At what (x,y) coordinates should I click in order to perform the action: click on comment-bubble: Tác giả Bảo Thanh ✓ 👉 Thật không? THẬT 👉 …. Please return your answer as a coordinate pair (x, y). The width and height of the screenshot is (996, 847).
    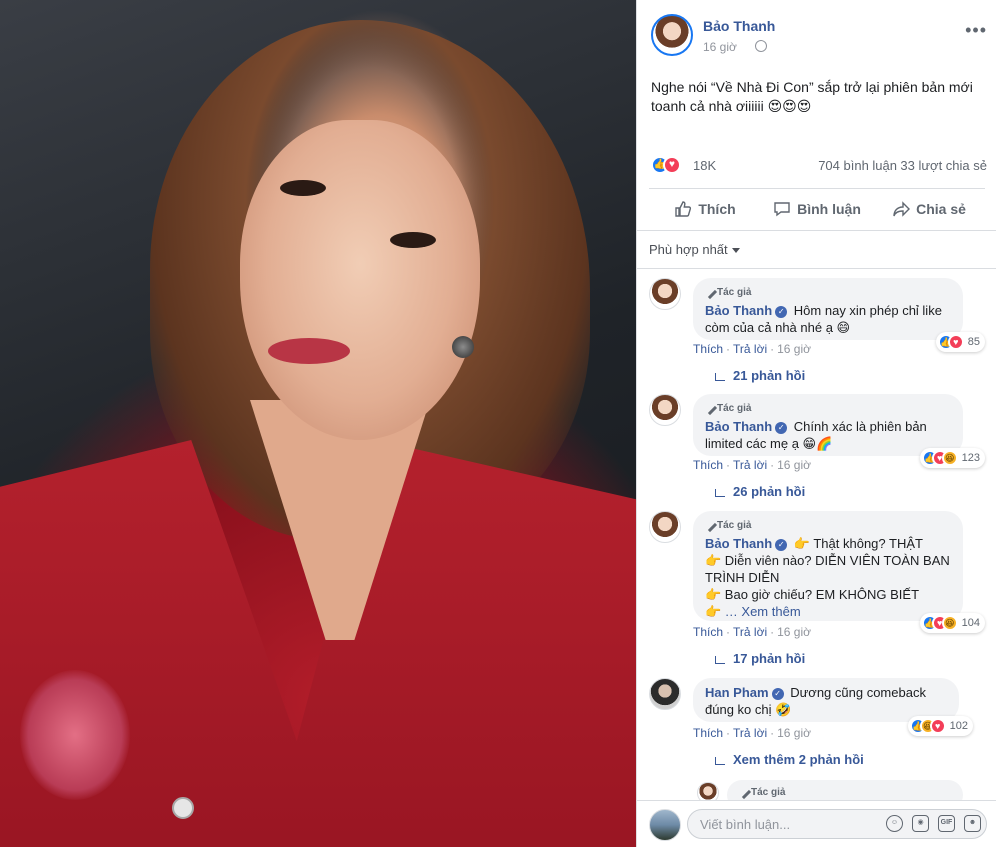
    Looking at the image, I should click on (828, 566).